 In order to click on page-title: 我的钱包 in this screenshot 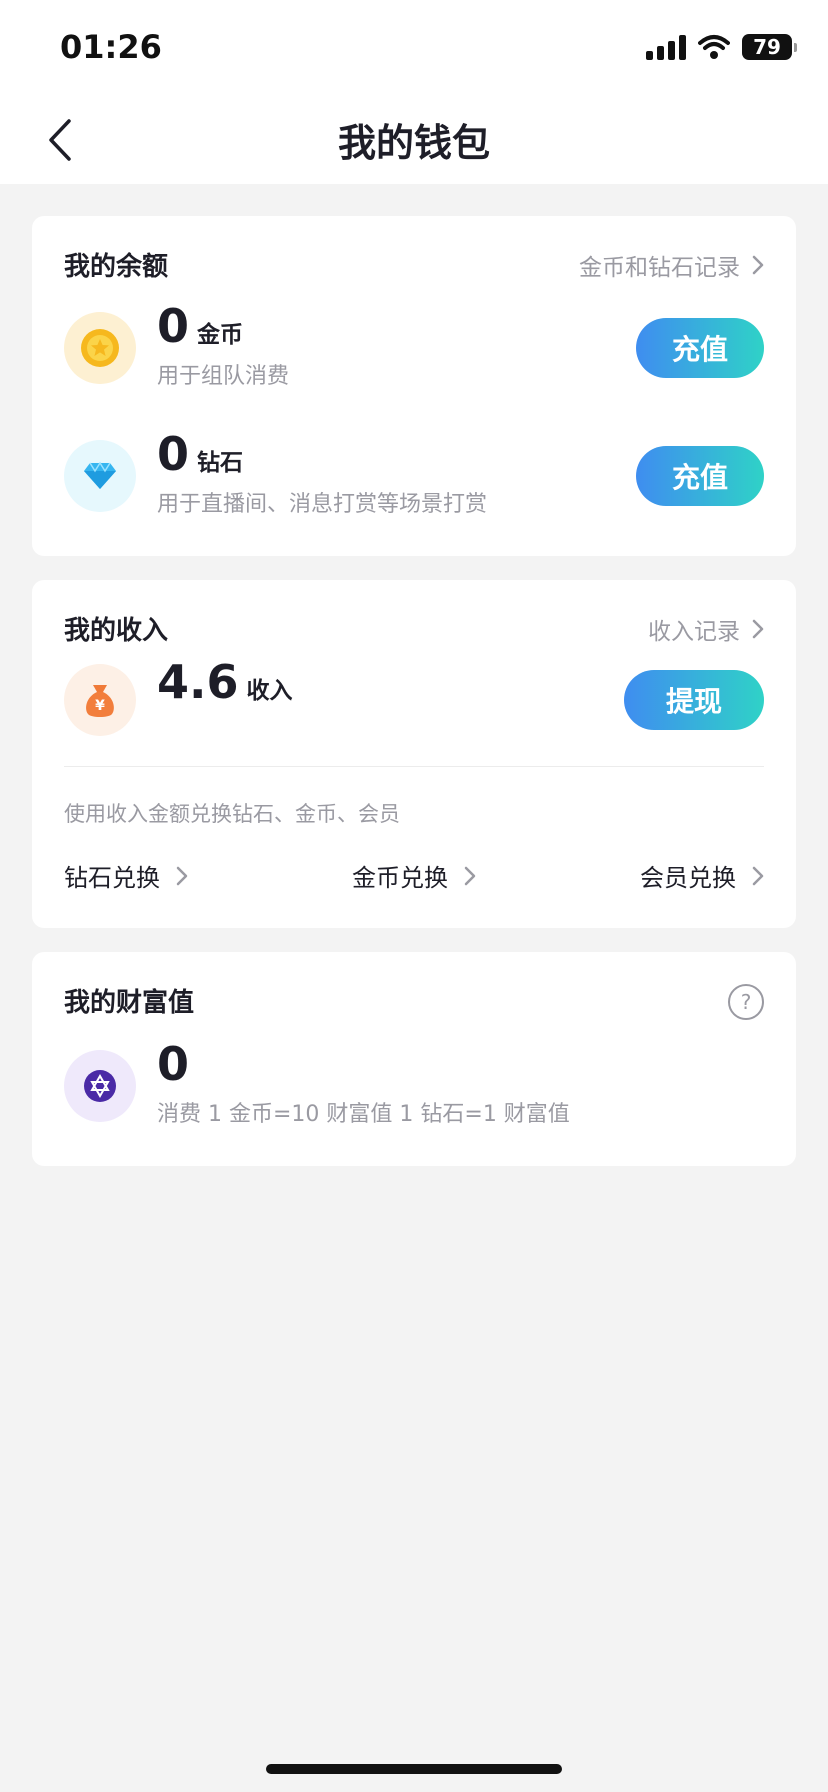, I will do `click(413, 143)`.